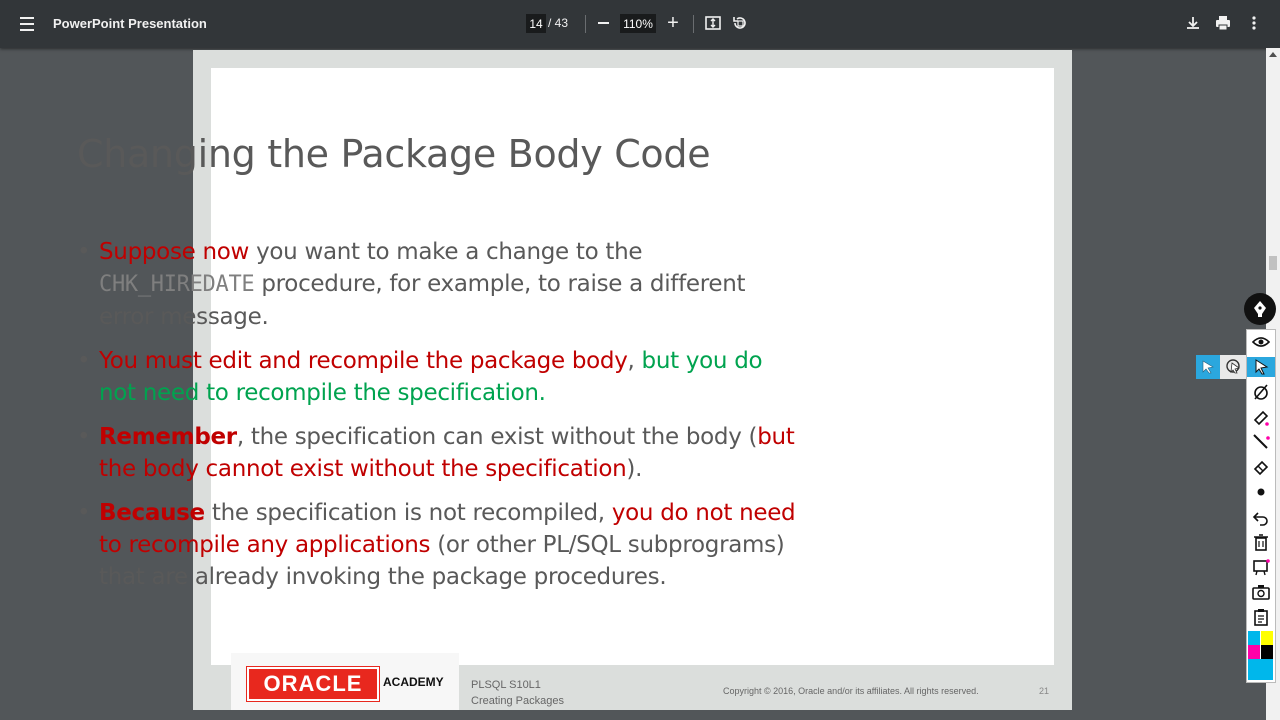  What do you see at coordinates (713, 23) in the screenshot?
I see `fit-page-icon` at bounding box center [713, 23].